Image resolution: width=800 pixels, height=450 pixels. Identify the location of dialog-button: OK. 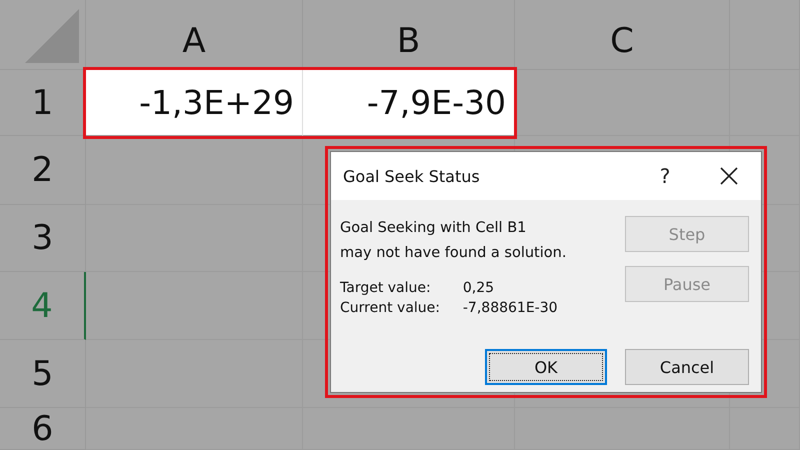
(546, 367).